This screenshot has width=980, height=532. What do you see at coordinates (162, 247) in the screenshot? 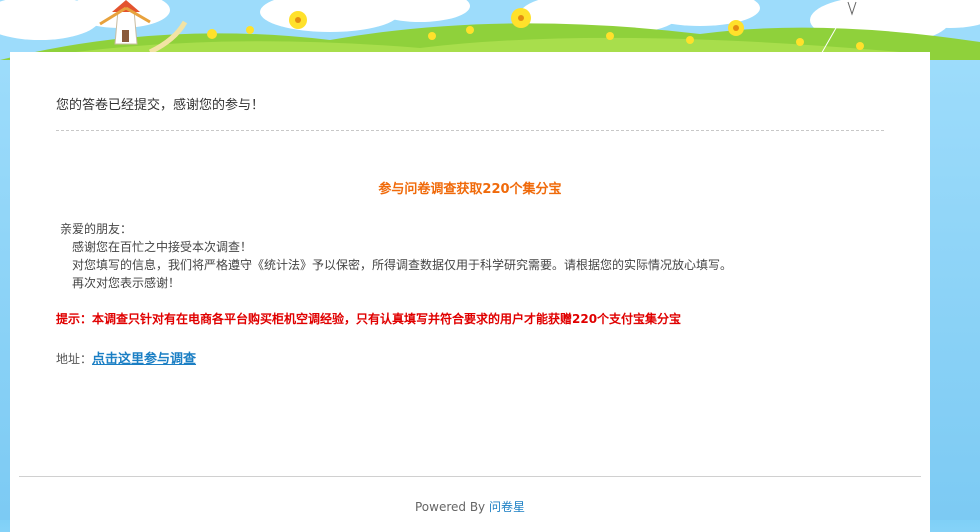
I see `intro-line-1: 感谢您在百忙之中接受本次调查！` at bounding box center [162, 247].